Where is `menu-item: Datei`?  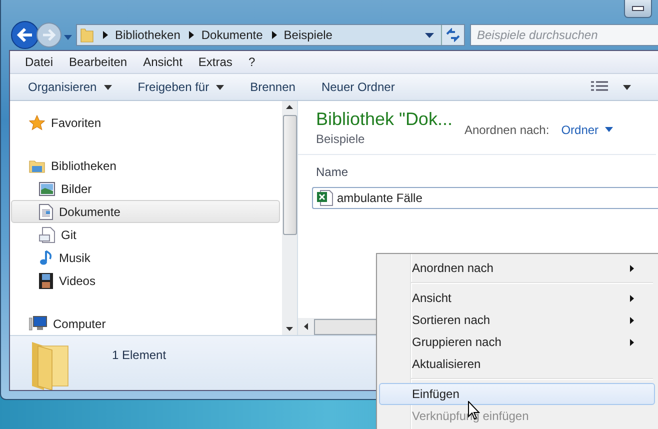 menu-item: Datei is located at coordinates (40, 62).